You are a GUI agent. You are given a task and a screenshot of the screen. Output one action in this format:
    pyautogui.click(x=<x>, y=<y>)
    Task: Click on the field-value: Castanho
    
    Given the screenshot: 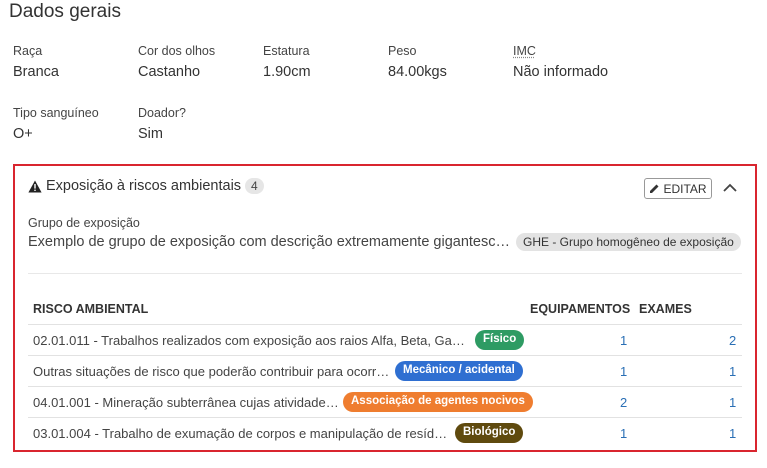 What is the action you would take?
    pyautogui.click(x=169, y=72)
    